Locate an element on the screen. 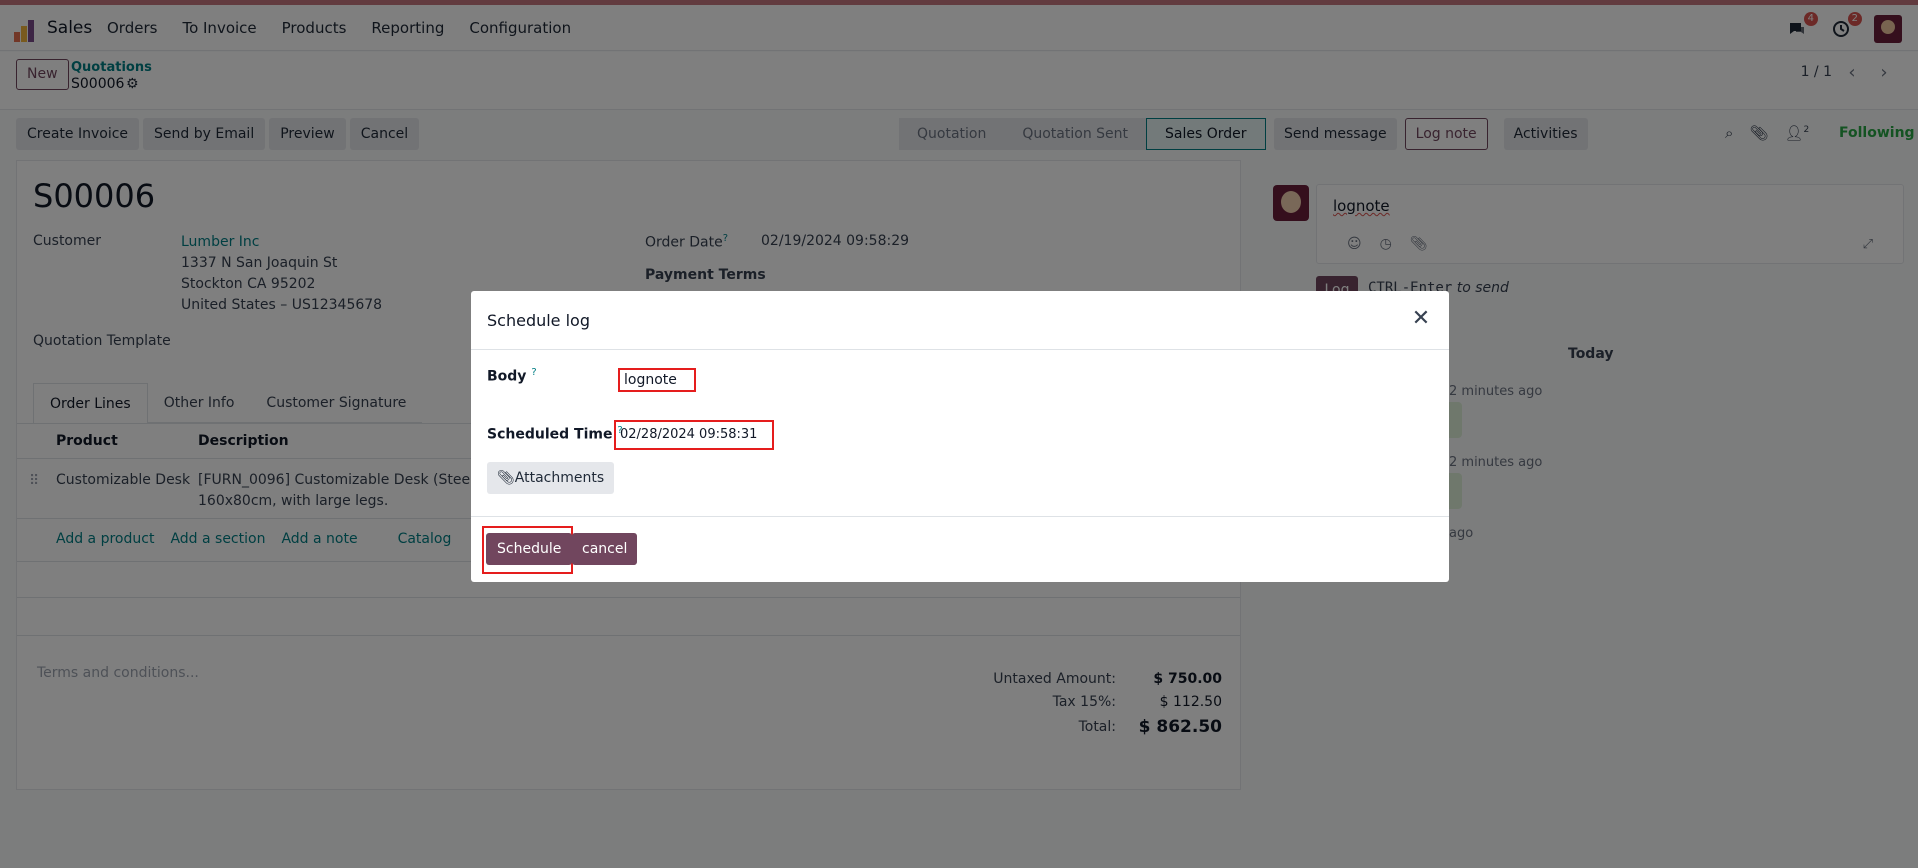 The width and height of the screenshot is (1918, 868). help-icon: ? is located at coordinates (533, 372).